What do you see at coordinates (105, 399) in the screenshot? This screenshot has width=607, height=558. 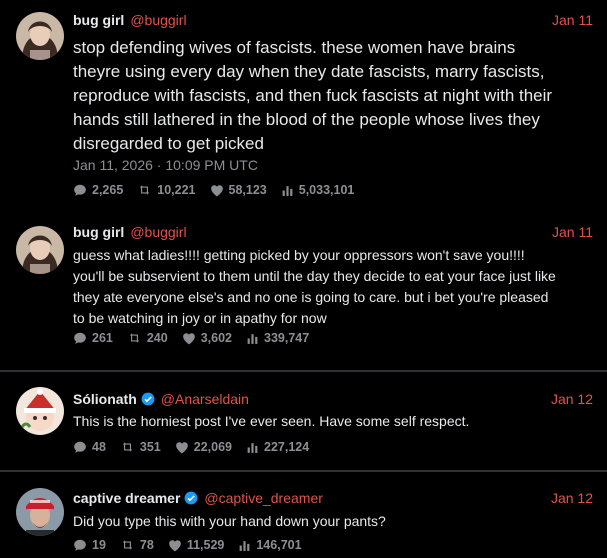 I see `display-name: Sólionath` at bounding box center [105, 399].